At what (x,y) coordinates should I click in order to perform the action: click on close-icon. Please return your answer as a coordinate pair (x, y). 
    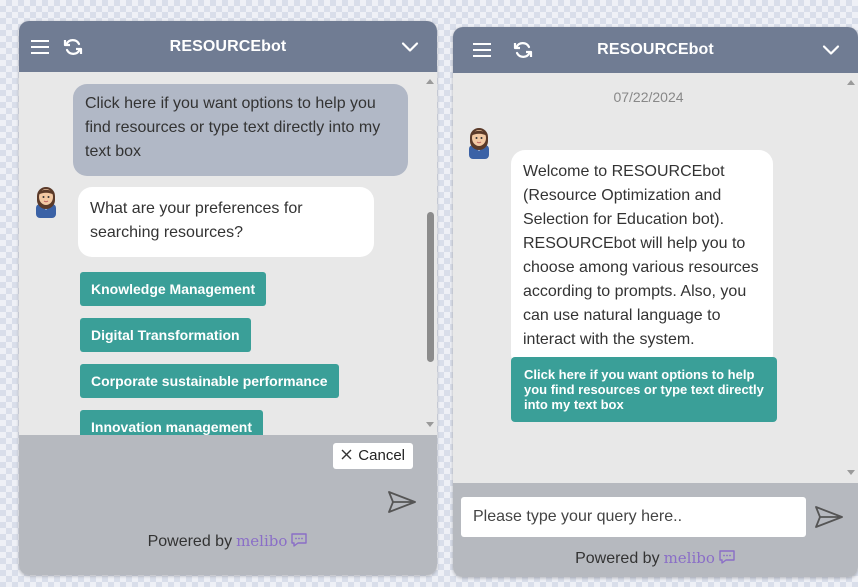
    Looking at the image, I should click on (346, 456).